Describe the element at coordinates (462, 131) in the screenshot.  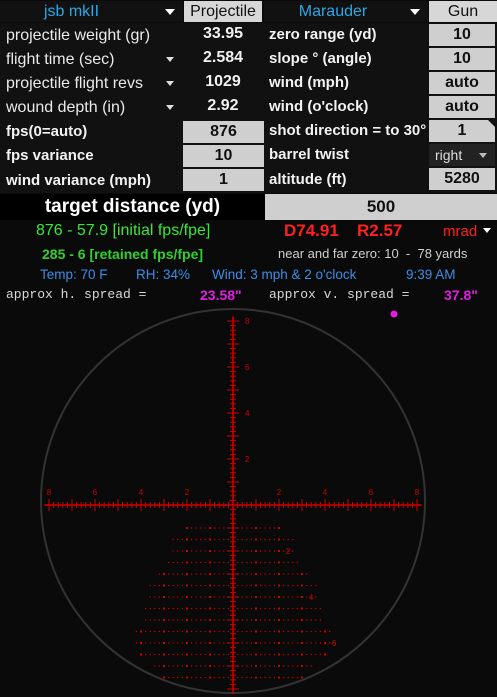
I see `shot-direction-input: 1` at that location.